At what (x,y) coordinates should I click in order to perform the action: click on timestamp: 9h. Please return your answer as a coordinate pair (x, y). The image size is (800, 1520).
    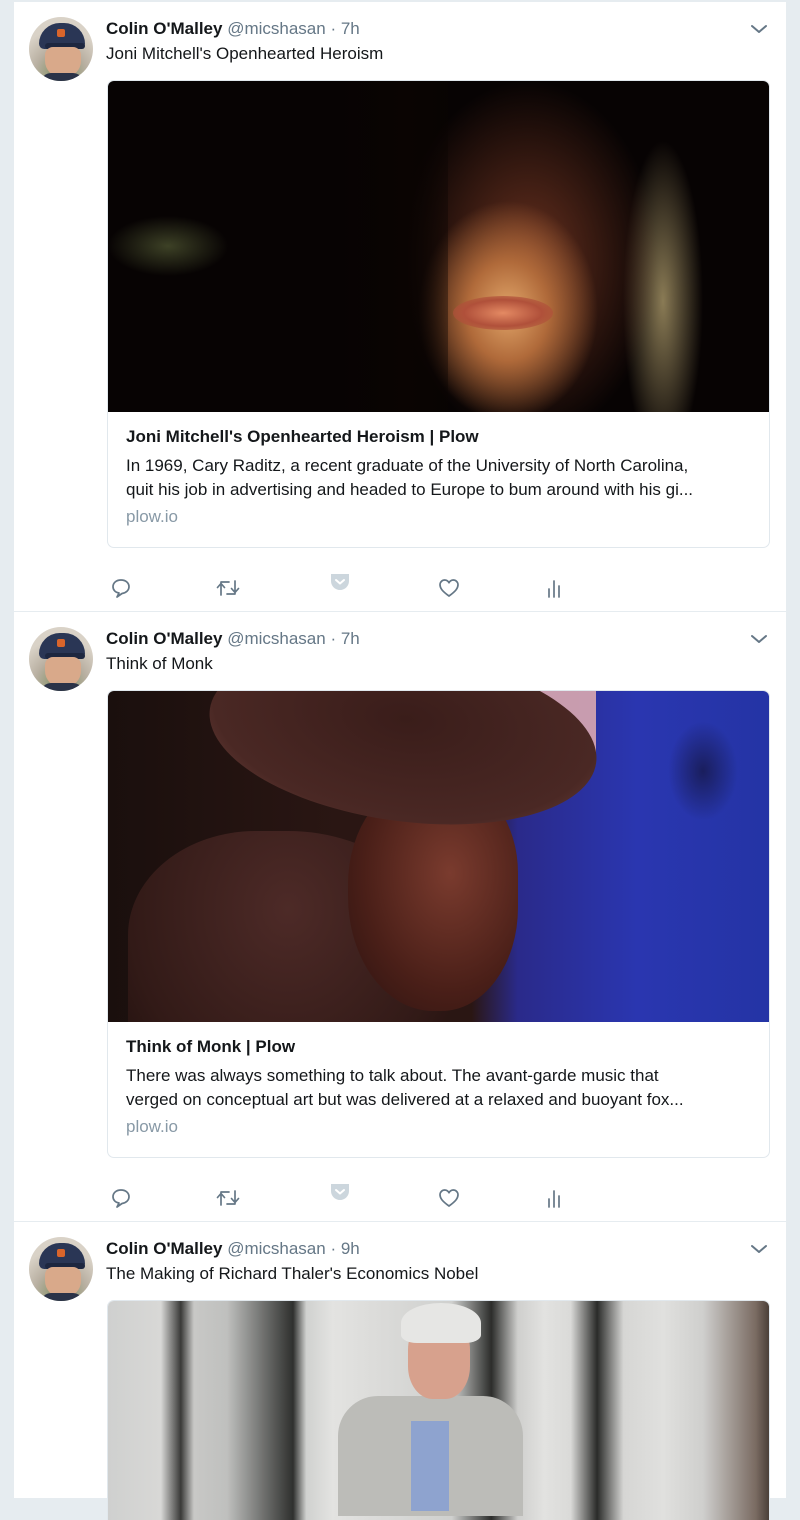
    Looking at the image, I should click on (350, 1248).